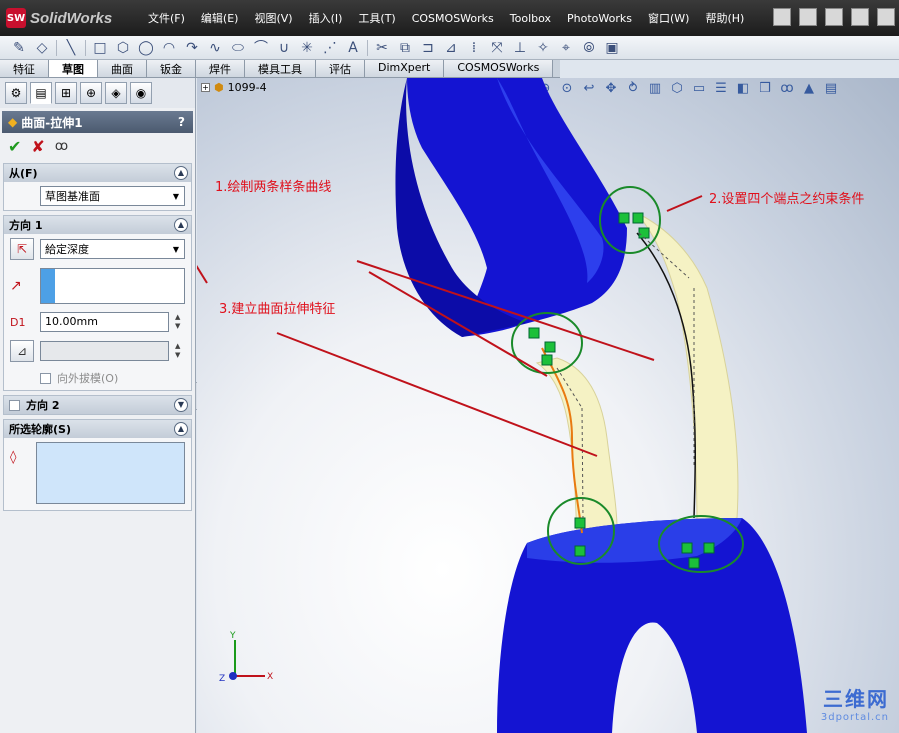 This screenshot has width=899, height=733. Describe the element at coordinates (14, 146) in the screenshot. I see `ok-button: ✔` at that location.